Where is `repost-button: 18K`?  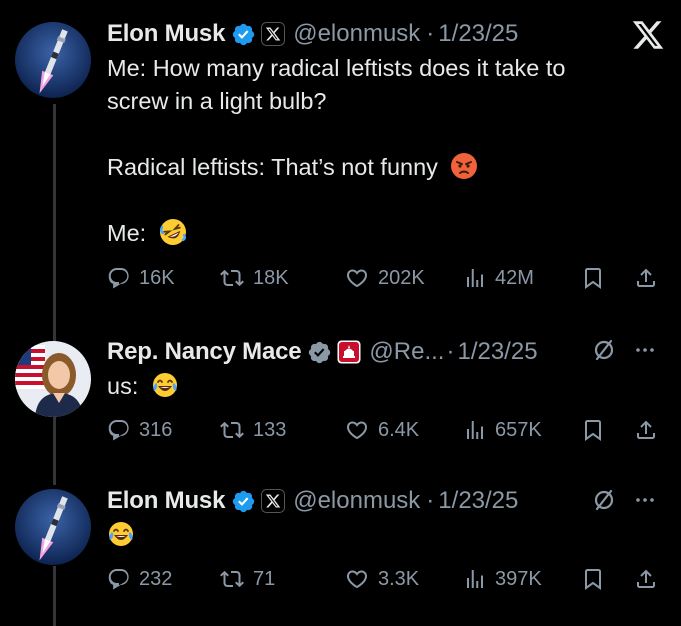
repost-button: 18K is located at coordinates (254, 278).